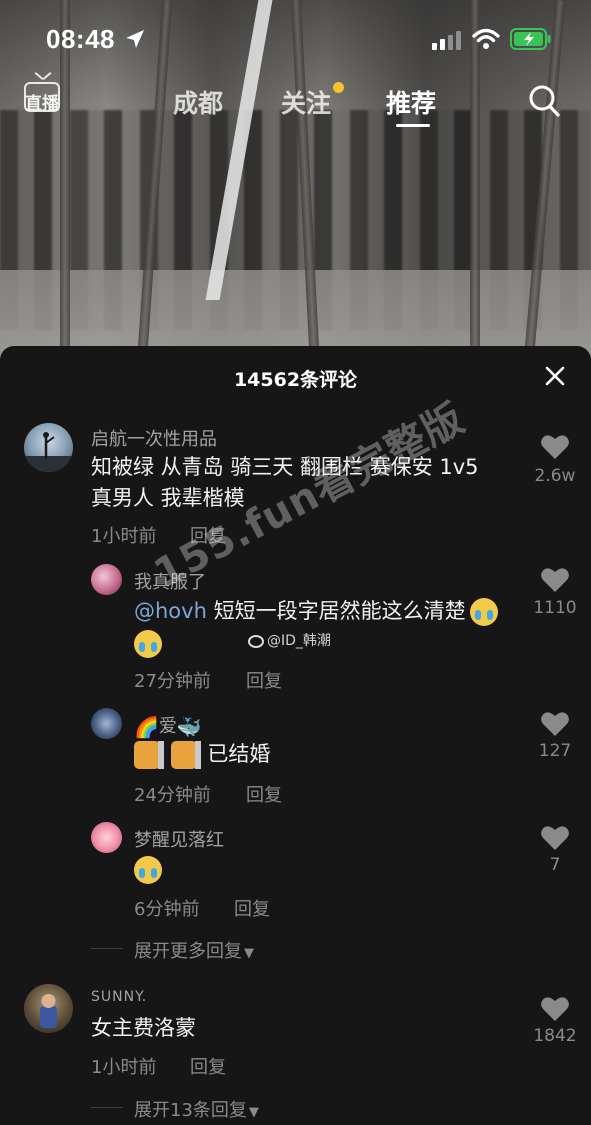  What do you see at coordinates (167, 909) in the screenshot?
I see `reply-time: 6分钟前` at bounding box center [167, 909].